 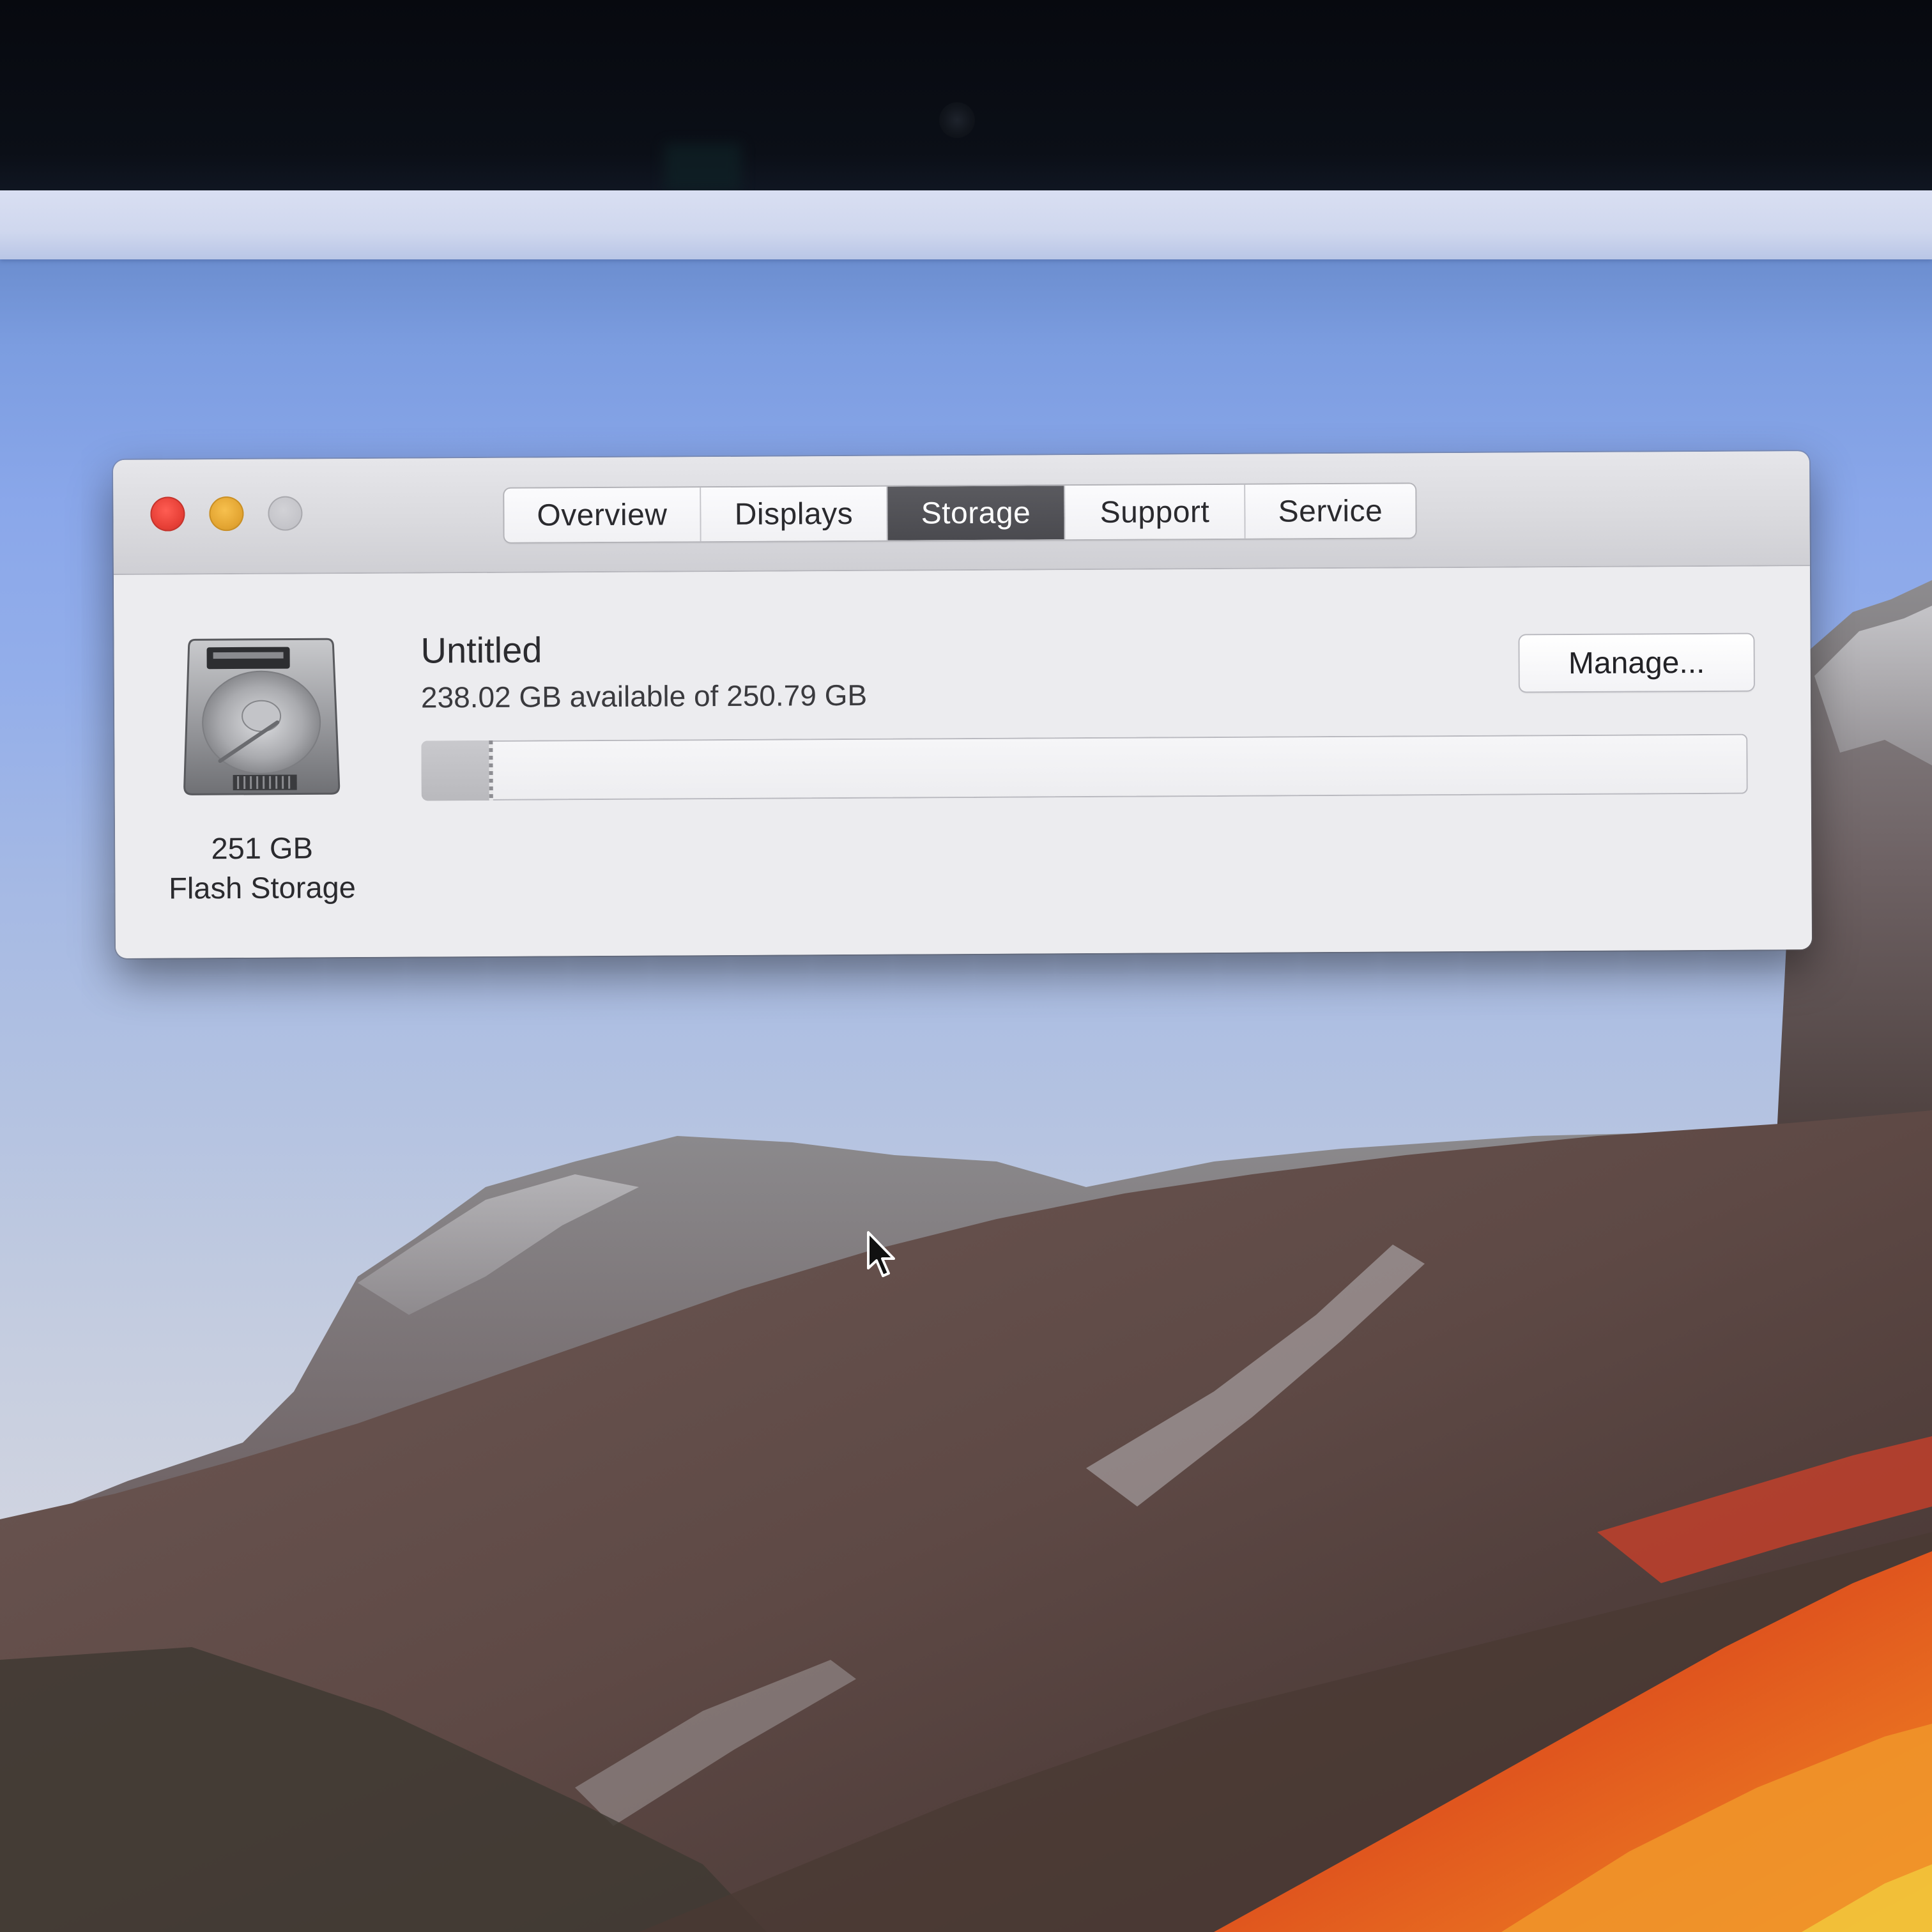 What do you see at coordinates (957, 120) in the screenshot?
I see `camera-icon` at bounding box center [957, 120].